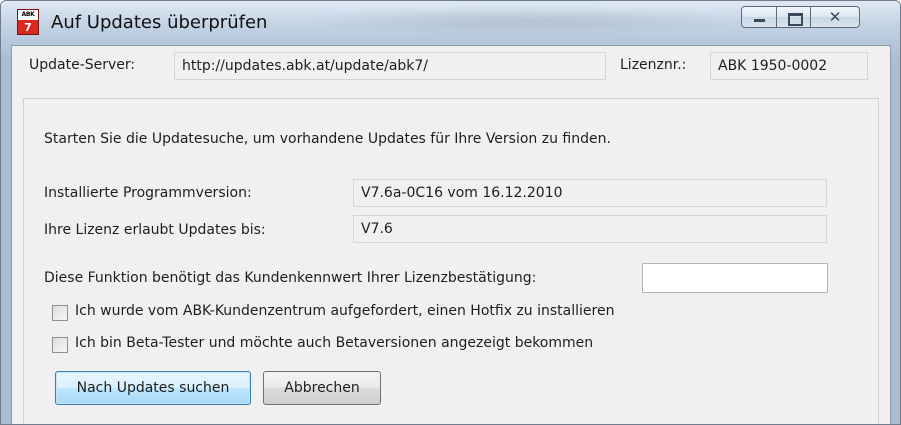 The width and height of the screenshot is (901, 425). Describe the element at coordinates (60, 345) in the screenshot. I see `beta-checkbox` at that location.